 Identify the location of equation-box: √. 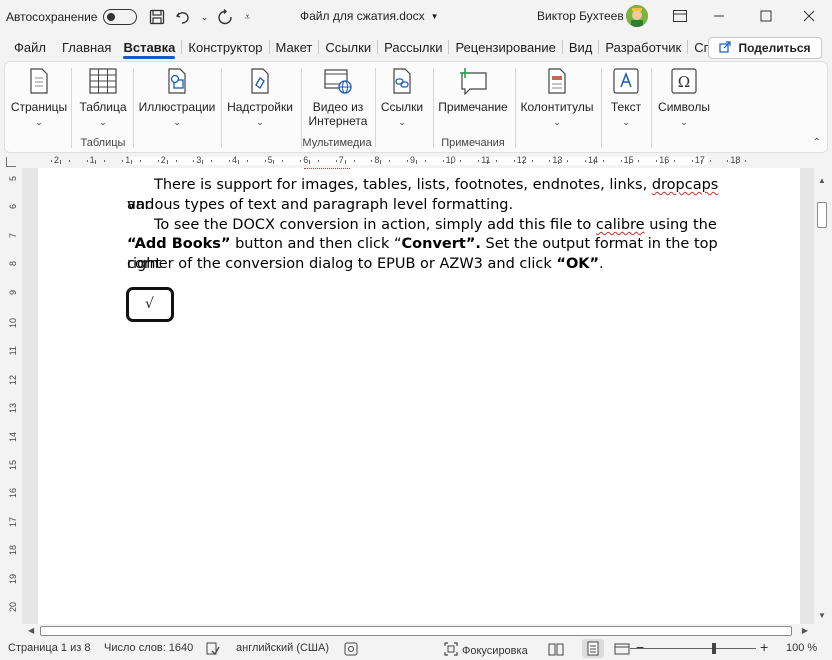
(150, 304).